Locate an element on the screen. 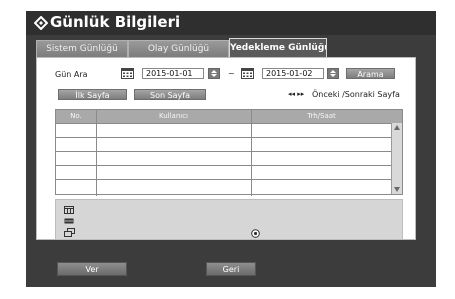  start-date-stepper is located at coordinates (214, 73).